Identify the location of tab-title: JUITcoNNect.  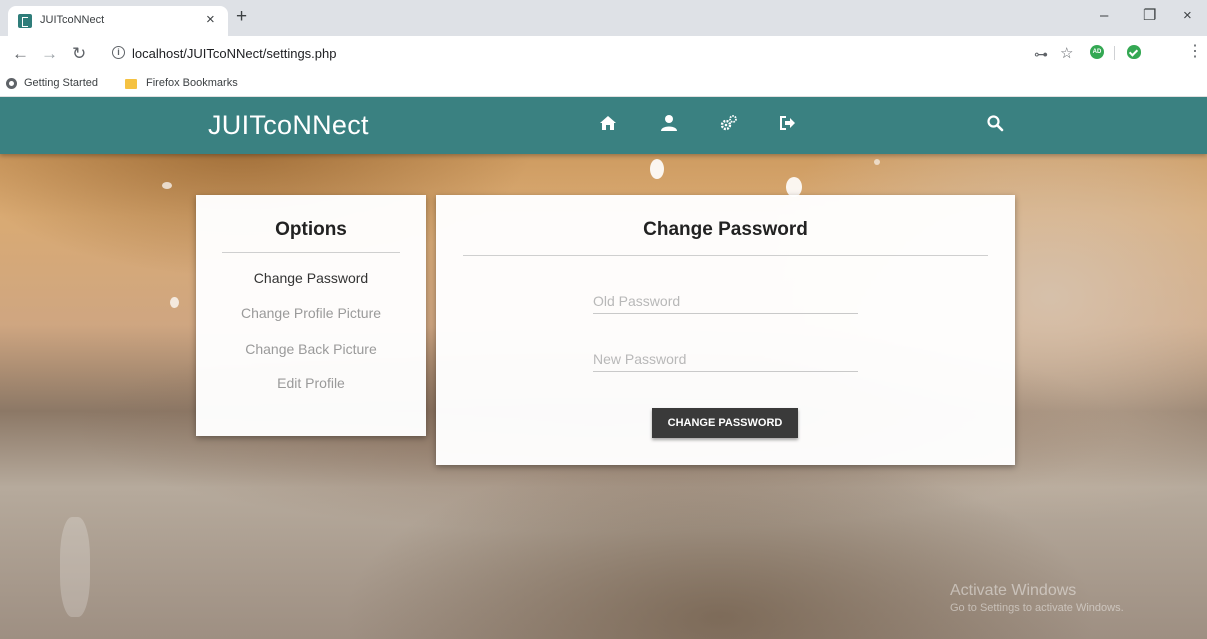
(72, 20).